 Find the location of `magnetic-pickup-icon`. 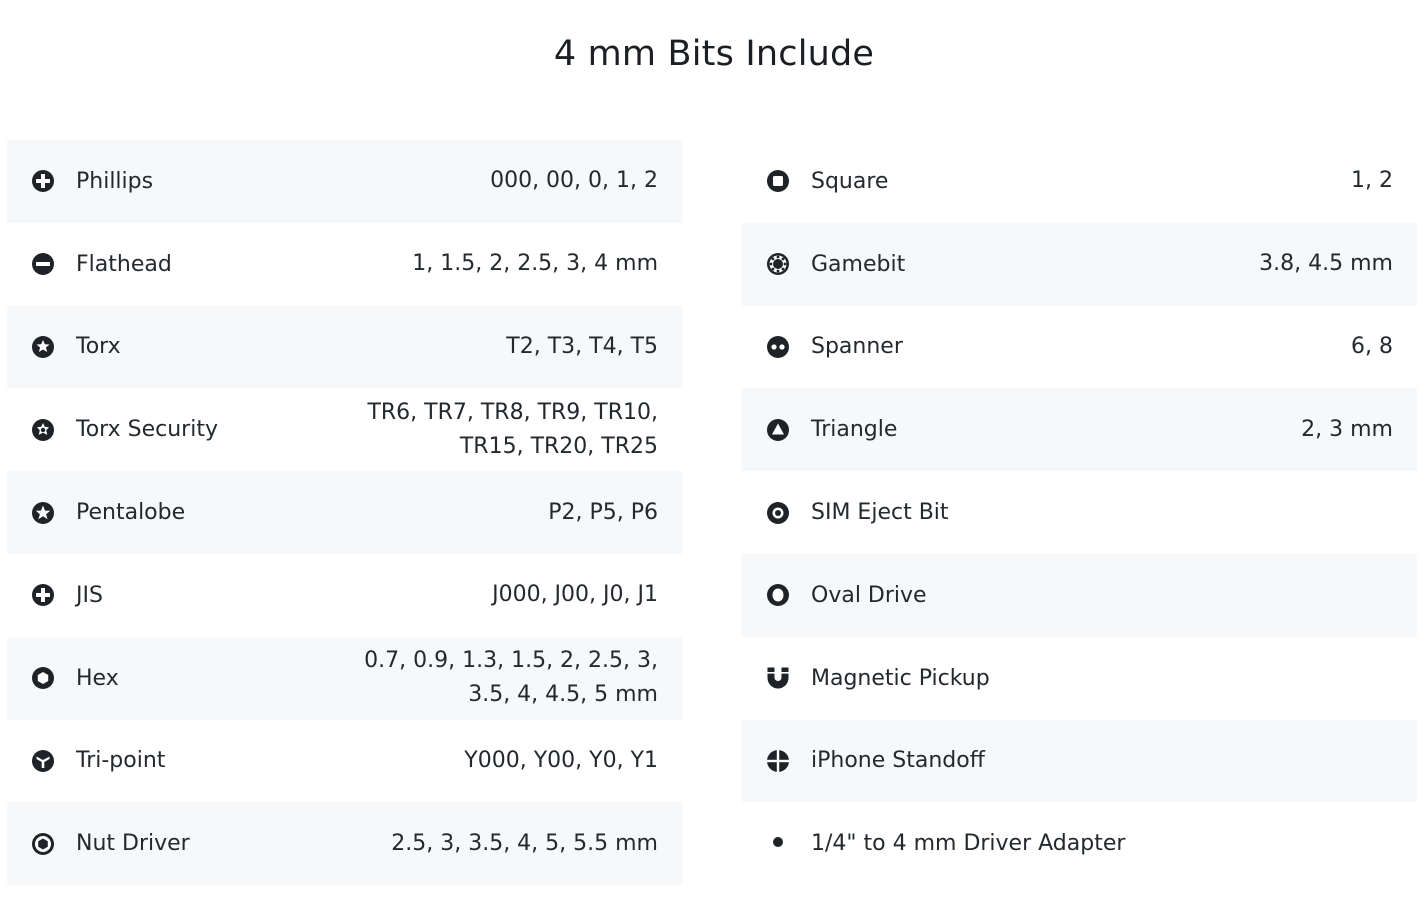

magnetic-pickup-icon is located at coordinates (778, 678).